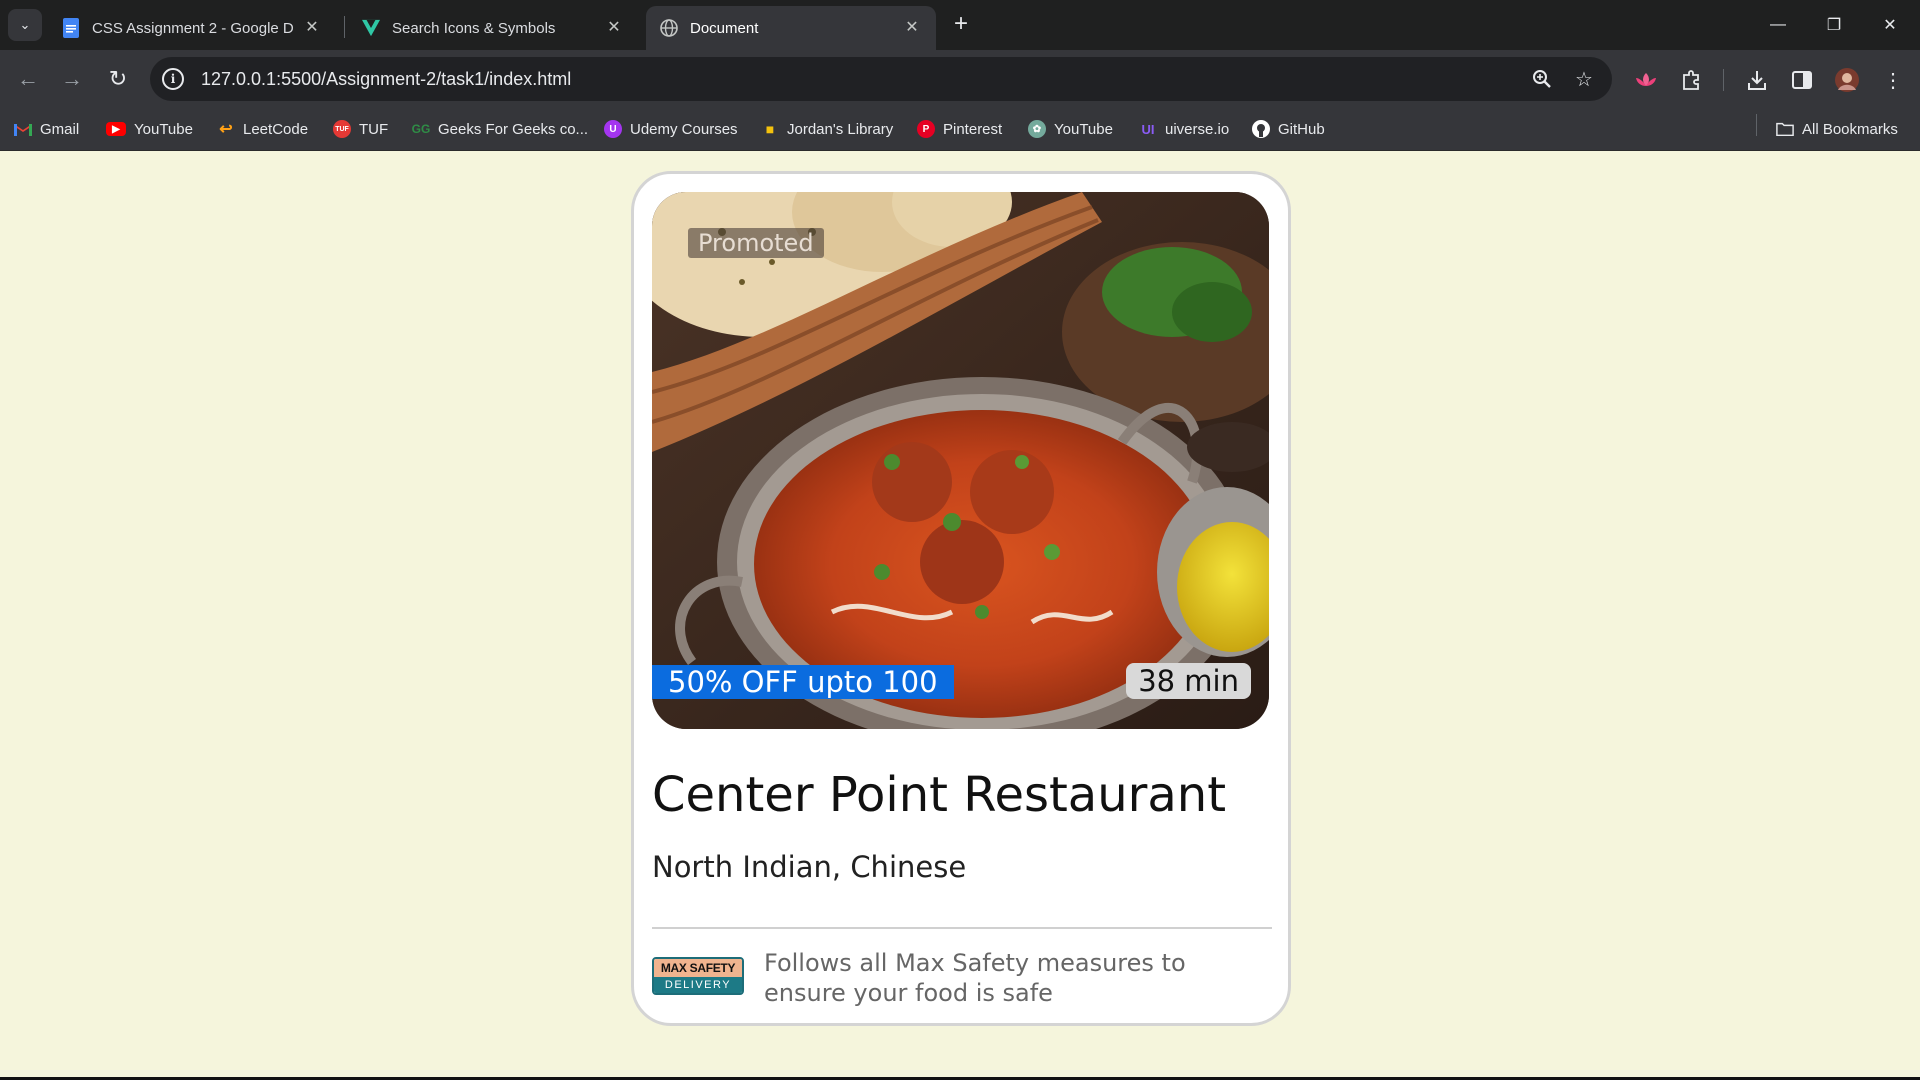  What do you see at coordinates (1802, 80) in the screenshot?
I see `side-panel-icon` at bounding box center [1802, 80].